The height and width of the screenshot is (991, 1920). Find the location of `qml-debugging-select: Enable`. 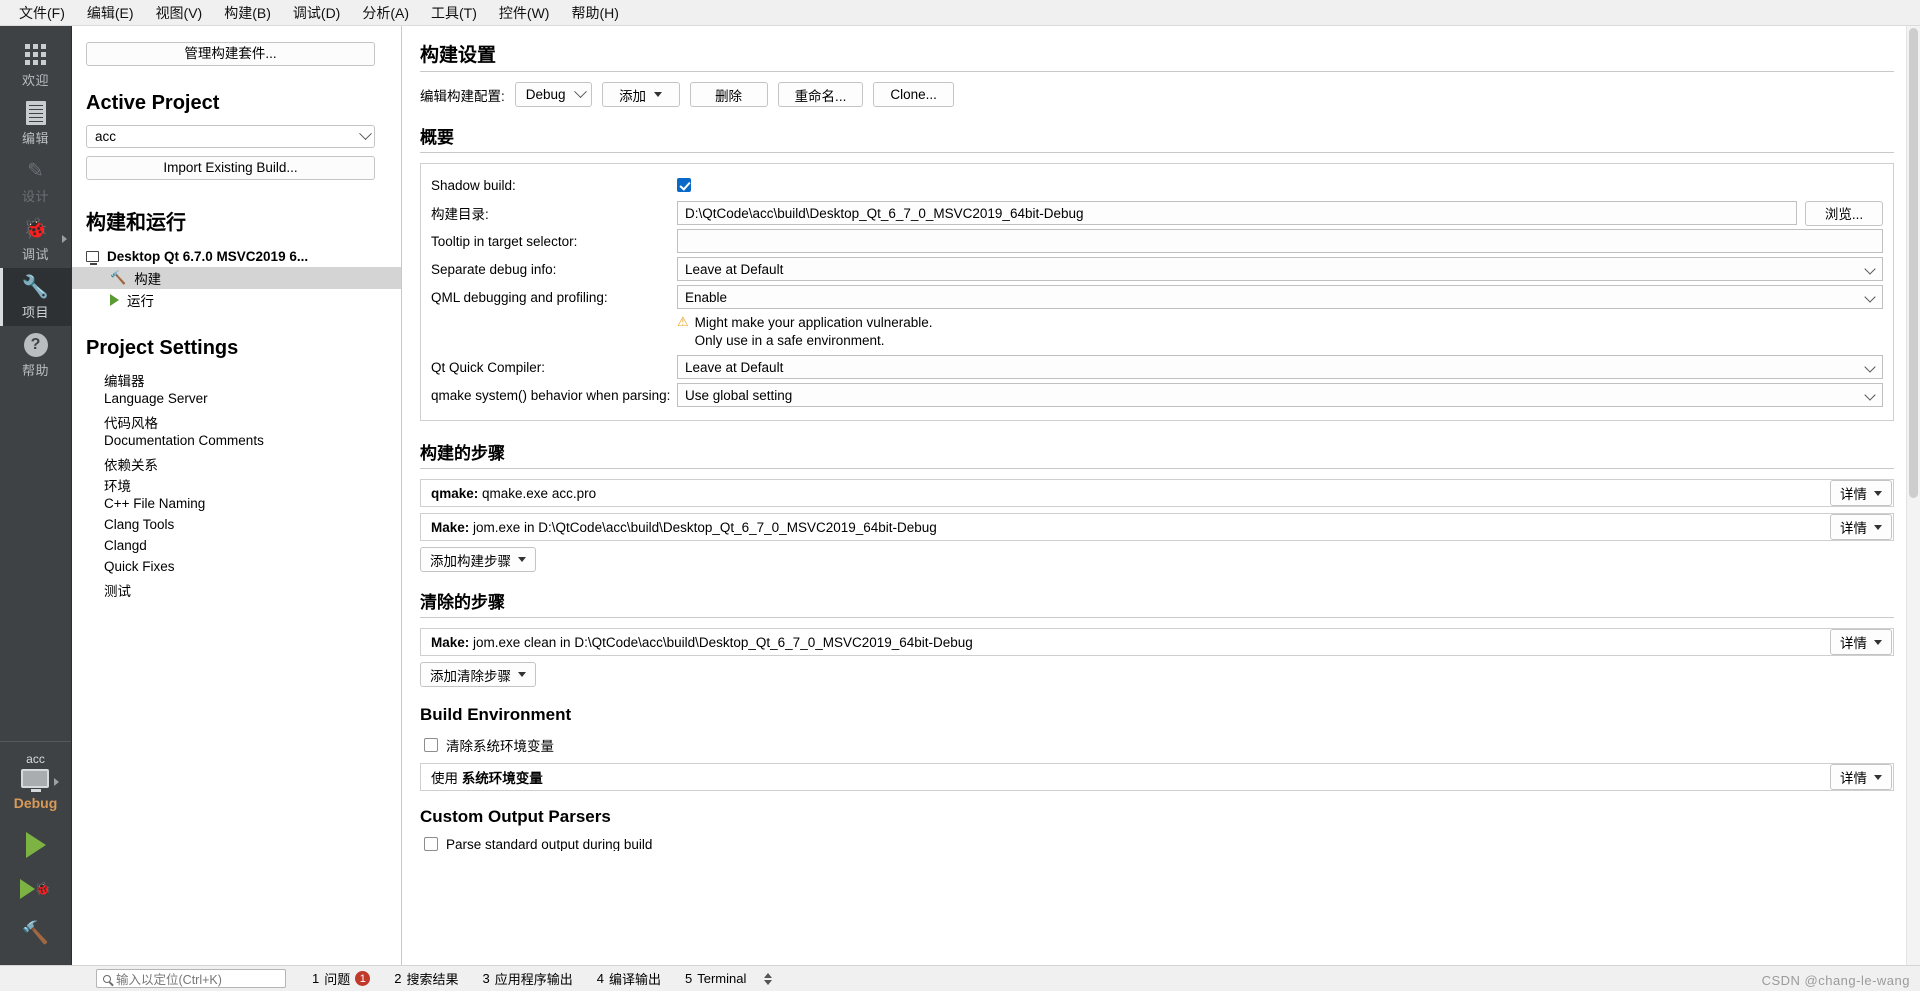

qml-debugging-select: Enable is located at coordinates (1280, 297).